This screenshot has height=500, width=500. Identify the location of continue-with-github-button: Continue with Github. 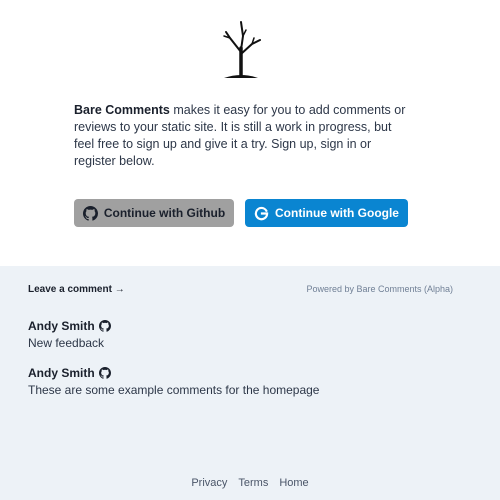
(154, 213).